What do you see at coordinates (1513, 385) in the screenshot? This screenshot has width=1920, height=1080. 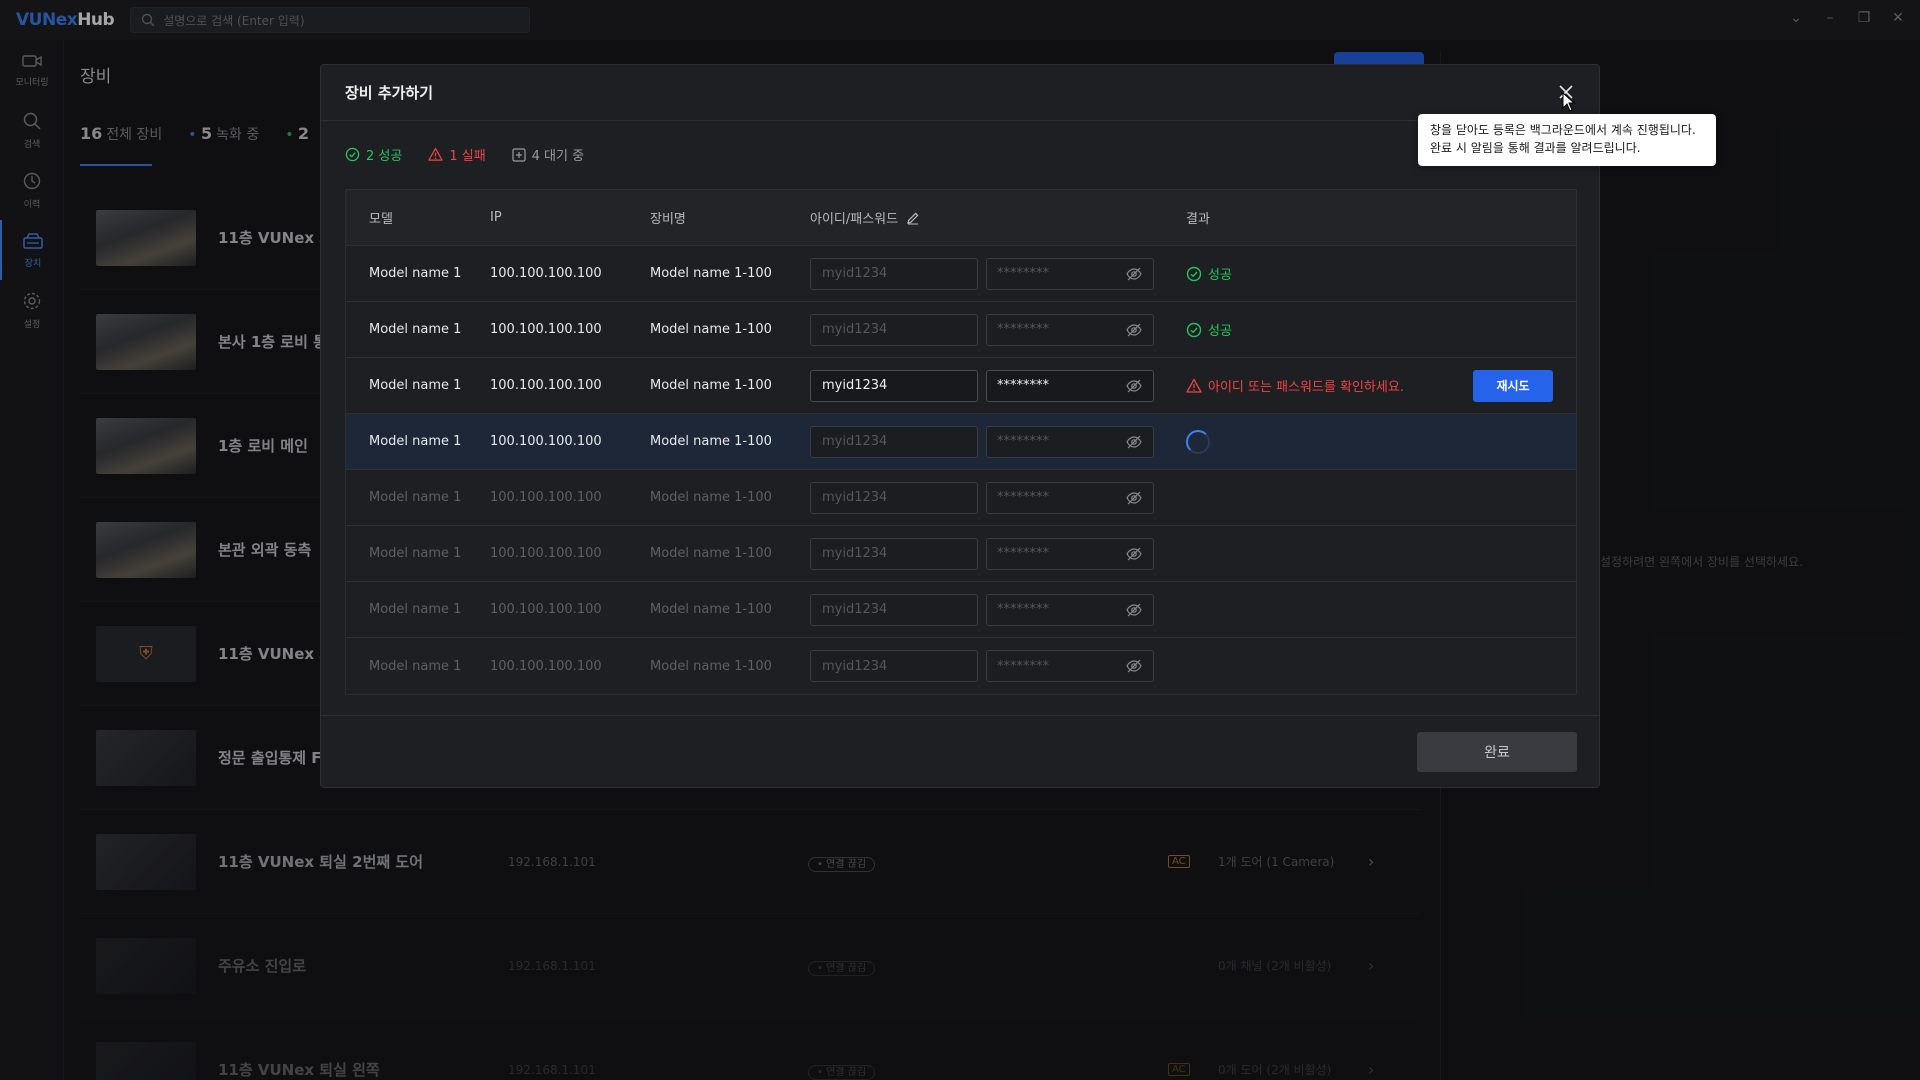 I see `retry-button: 재시도` at bounding box center [1513, 385].